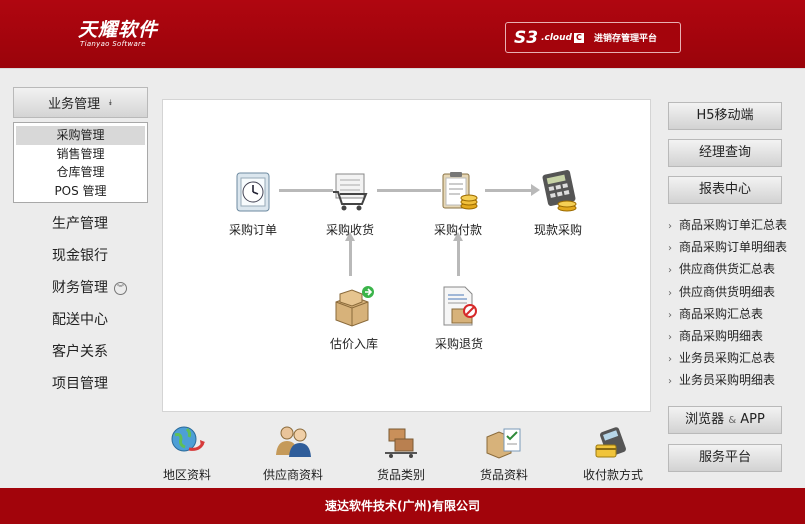 Image resolution: width=805 pixels, height=524 pixels. Describe the element at coordinates (354, 306) in the screenshot. I see `box-stock-in-icon` at that location.